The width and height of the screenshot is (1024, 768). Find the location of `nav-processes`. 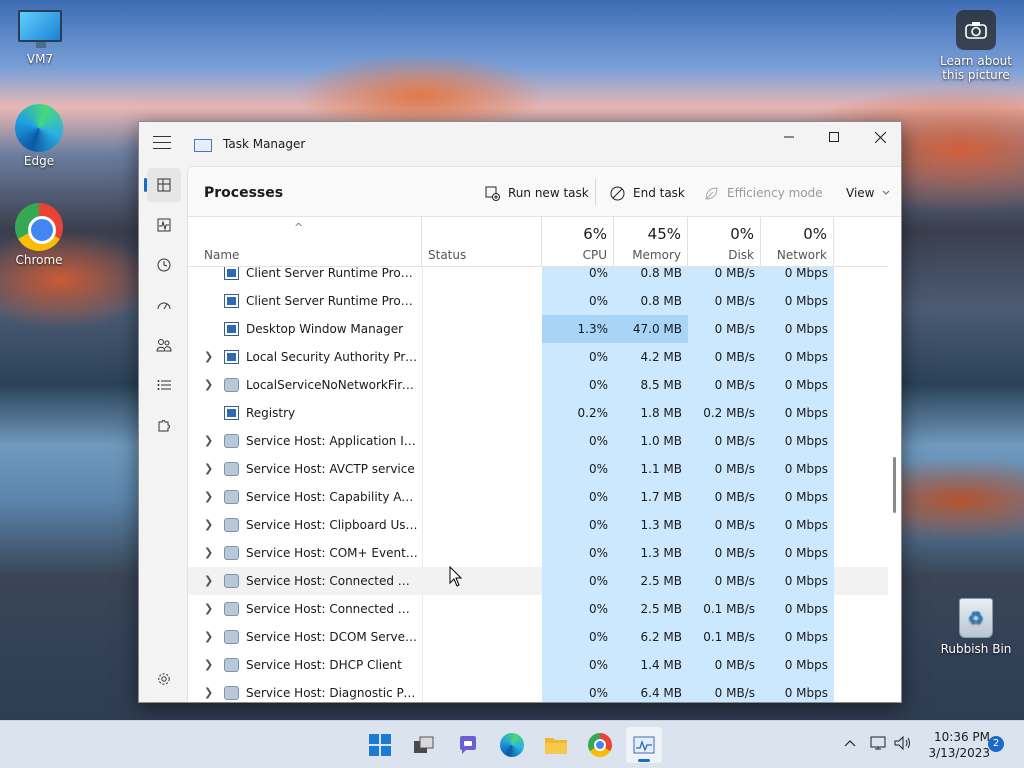

nav-processes is located at coordinates (162, 185).